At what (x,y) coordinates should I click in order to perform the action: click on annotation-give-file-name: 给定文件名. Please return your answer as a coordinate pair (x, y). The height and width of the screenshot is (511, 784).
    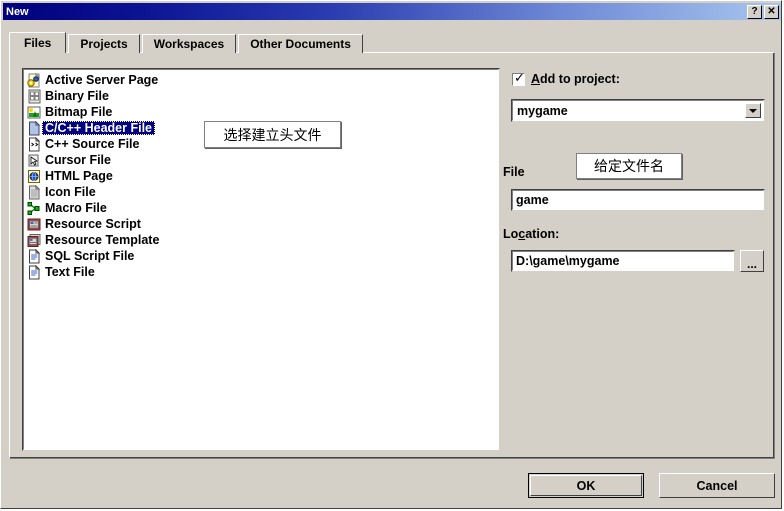
    Looking at the image, I should click on (629, 166).